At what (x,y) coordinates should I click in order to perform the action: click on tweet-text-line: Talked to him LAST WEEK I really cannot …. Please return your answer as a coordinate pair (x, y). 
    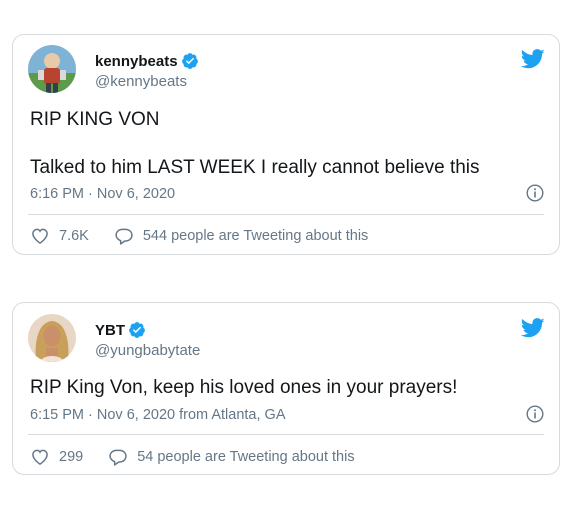
    Looking at the image, I should click on (255, 167).